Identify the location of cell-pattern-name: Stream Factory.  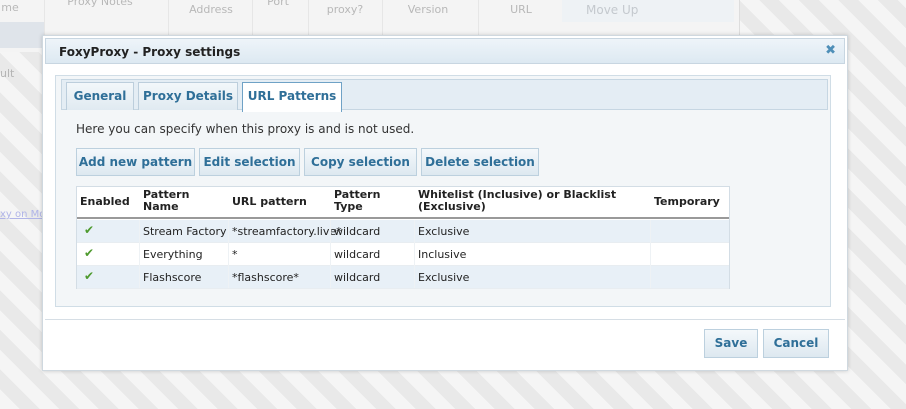
(185, 231).